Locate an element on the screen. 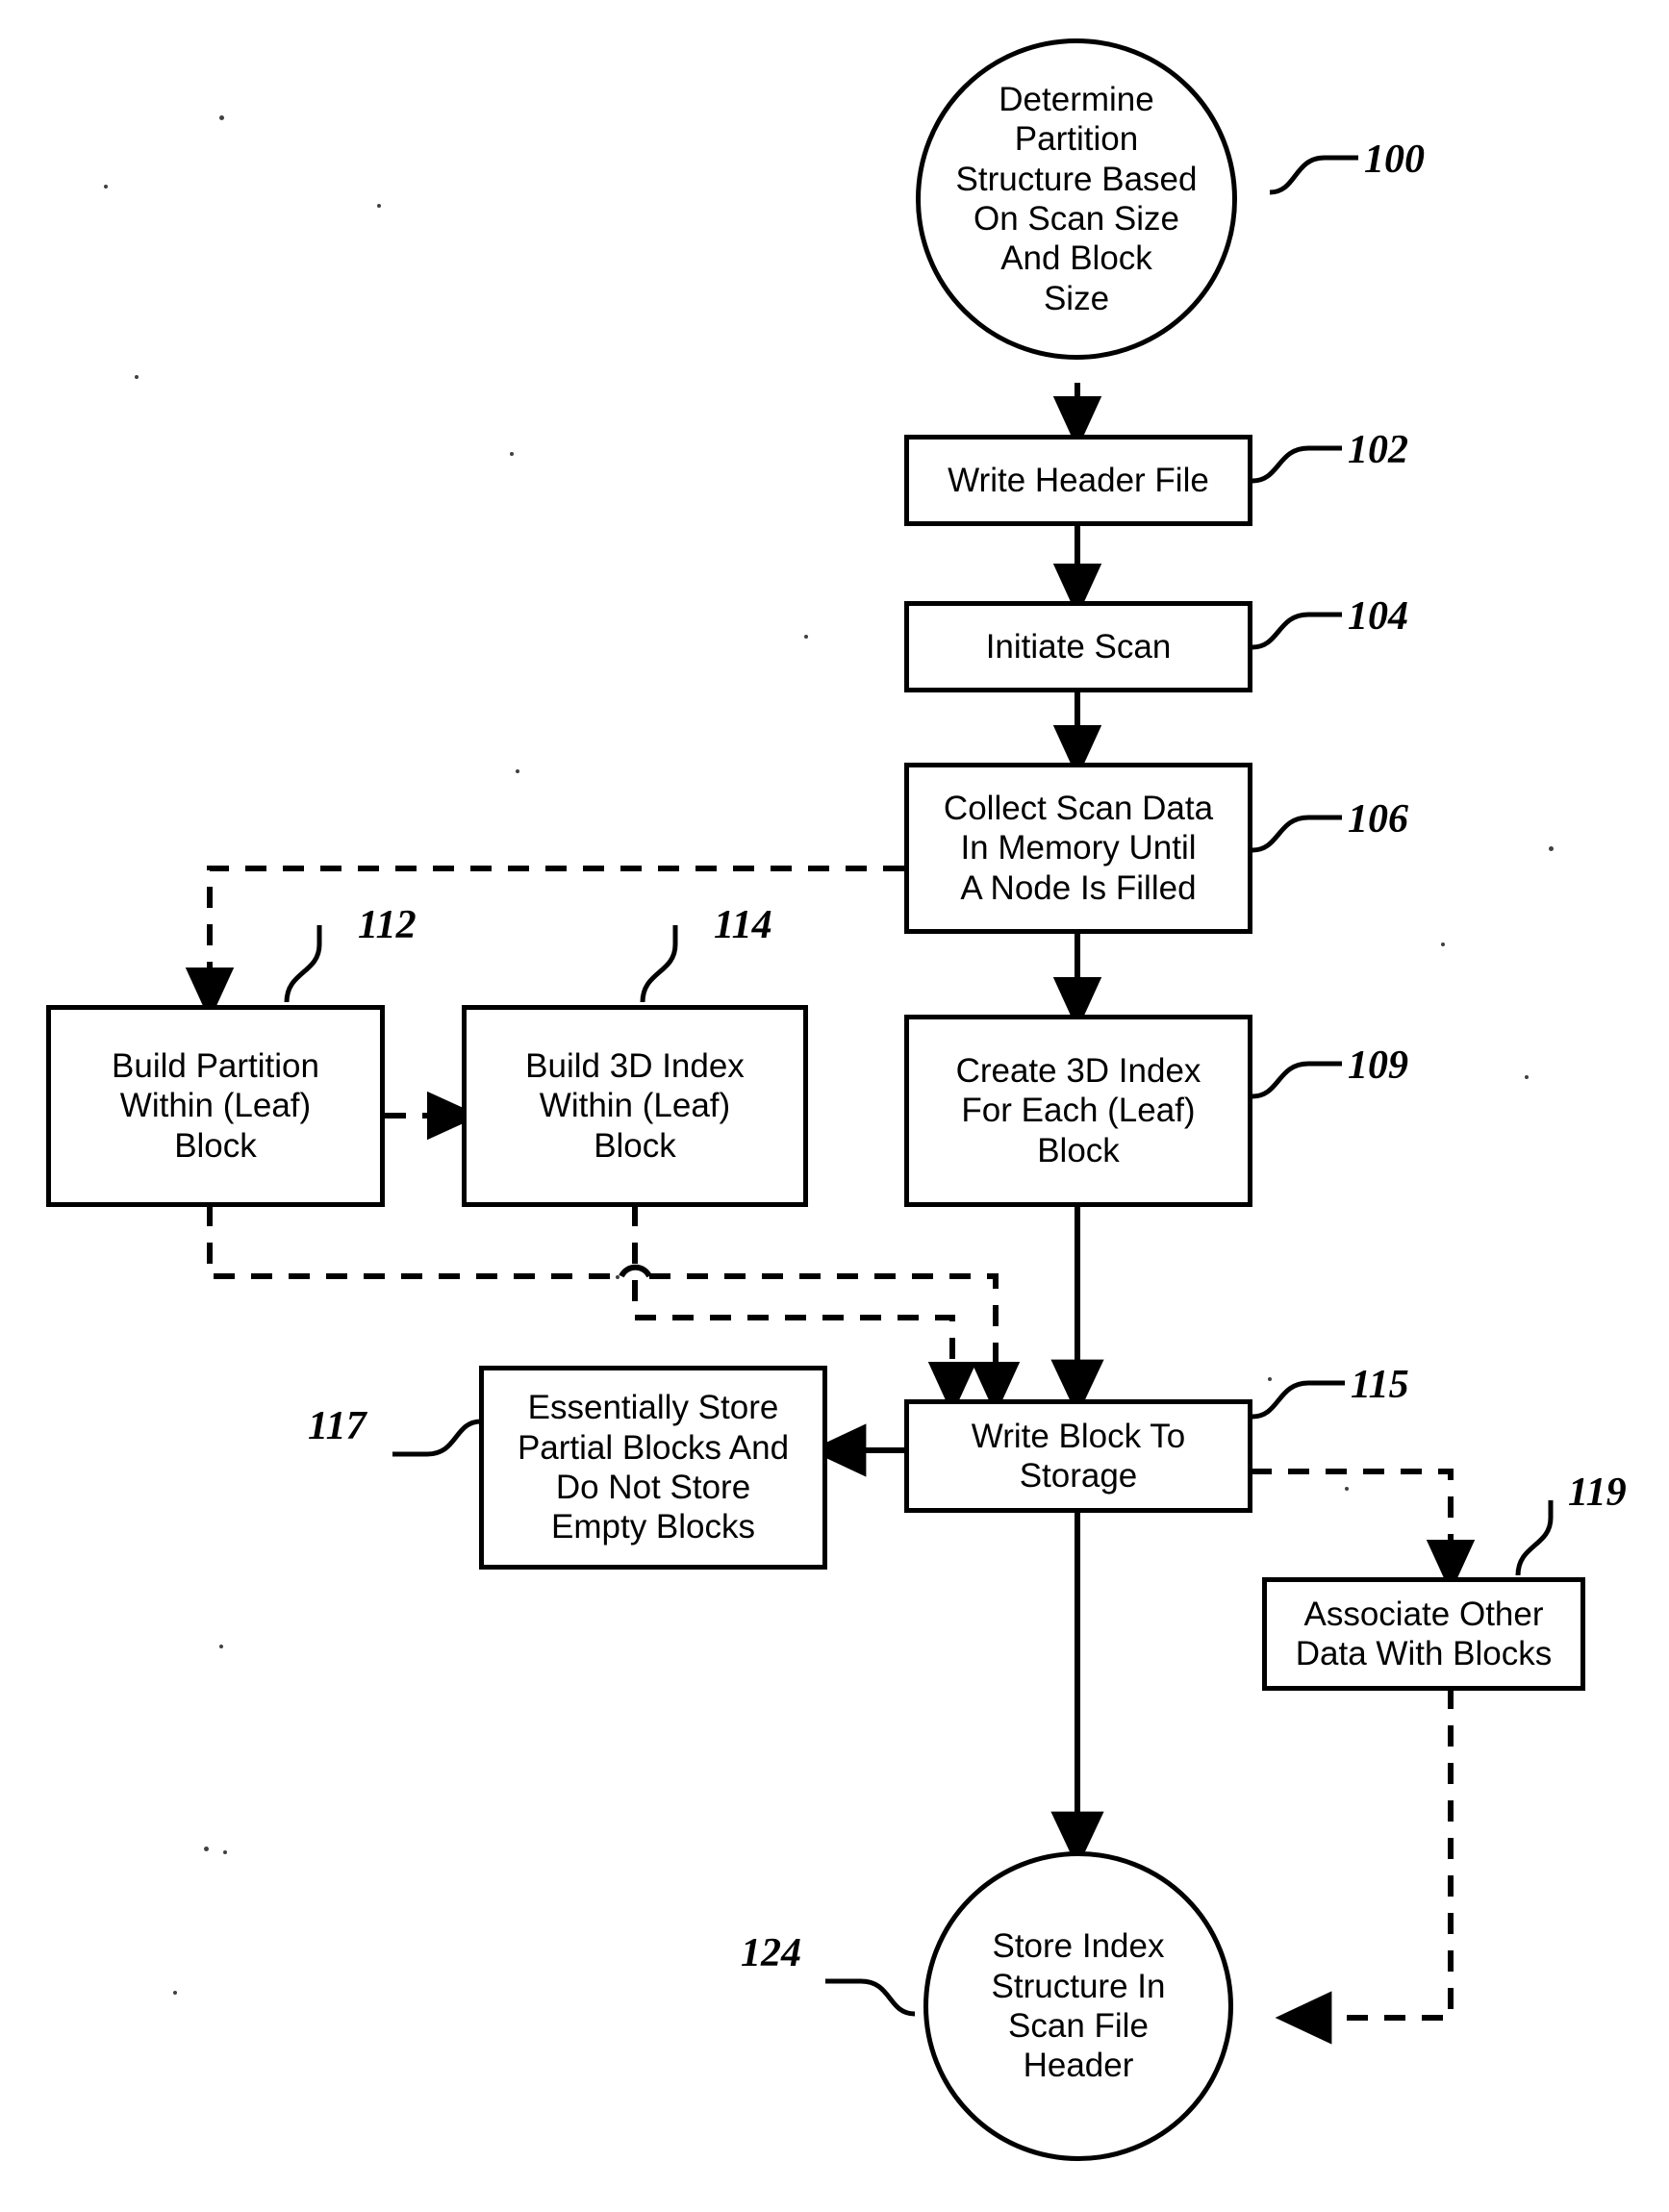 The height and width of the screenshot is (2212, 1669). node-associate-other-data-with-blocks: Associate Other Data With Blocks is located at coordinates (1423, 1634).